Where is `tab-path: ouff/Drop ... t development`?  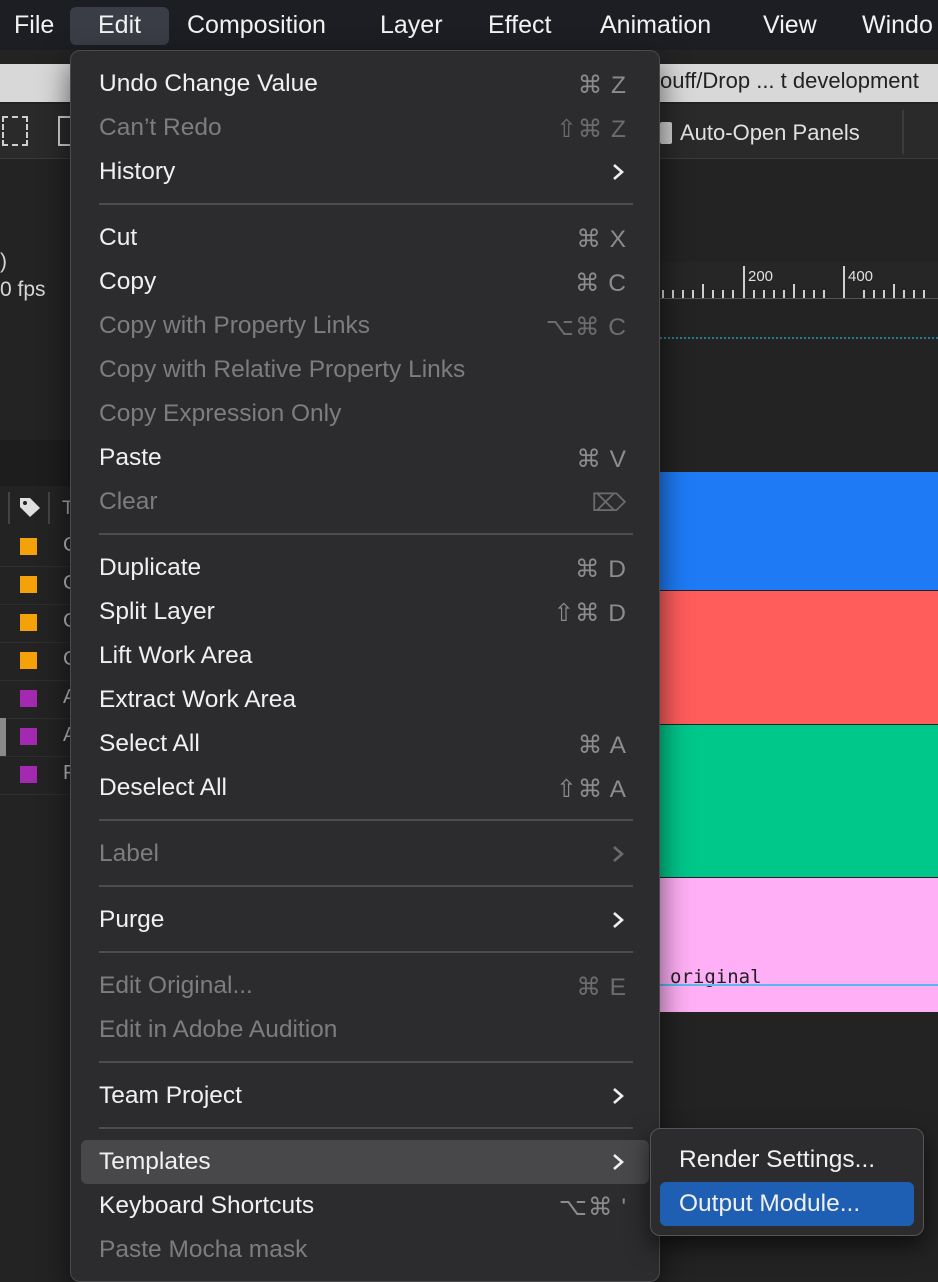 tab-path: ouff/Drop ... t development is located at coordinates (789, 81).